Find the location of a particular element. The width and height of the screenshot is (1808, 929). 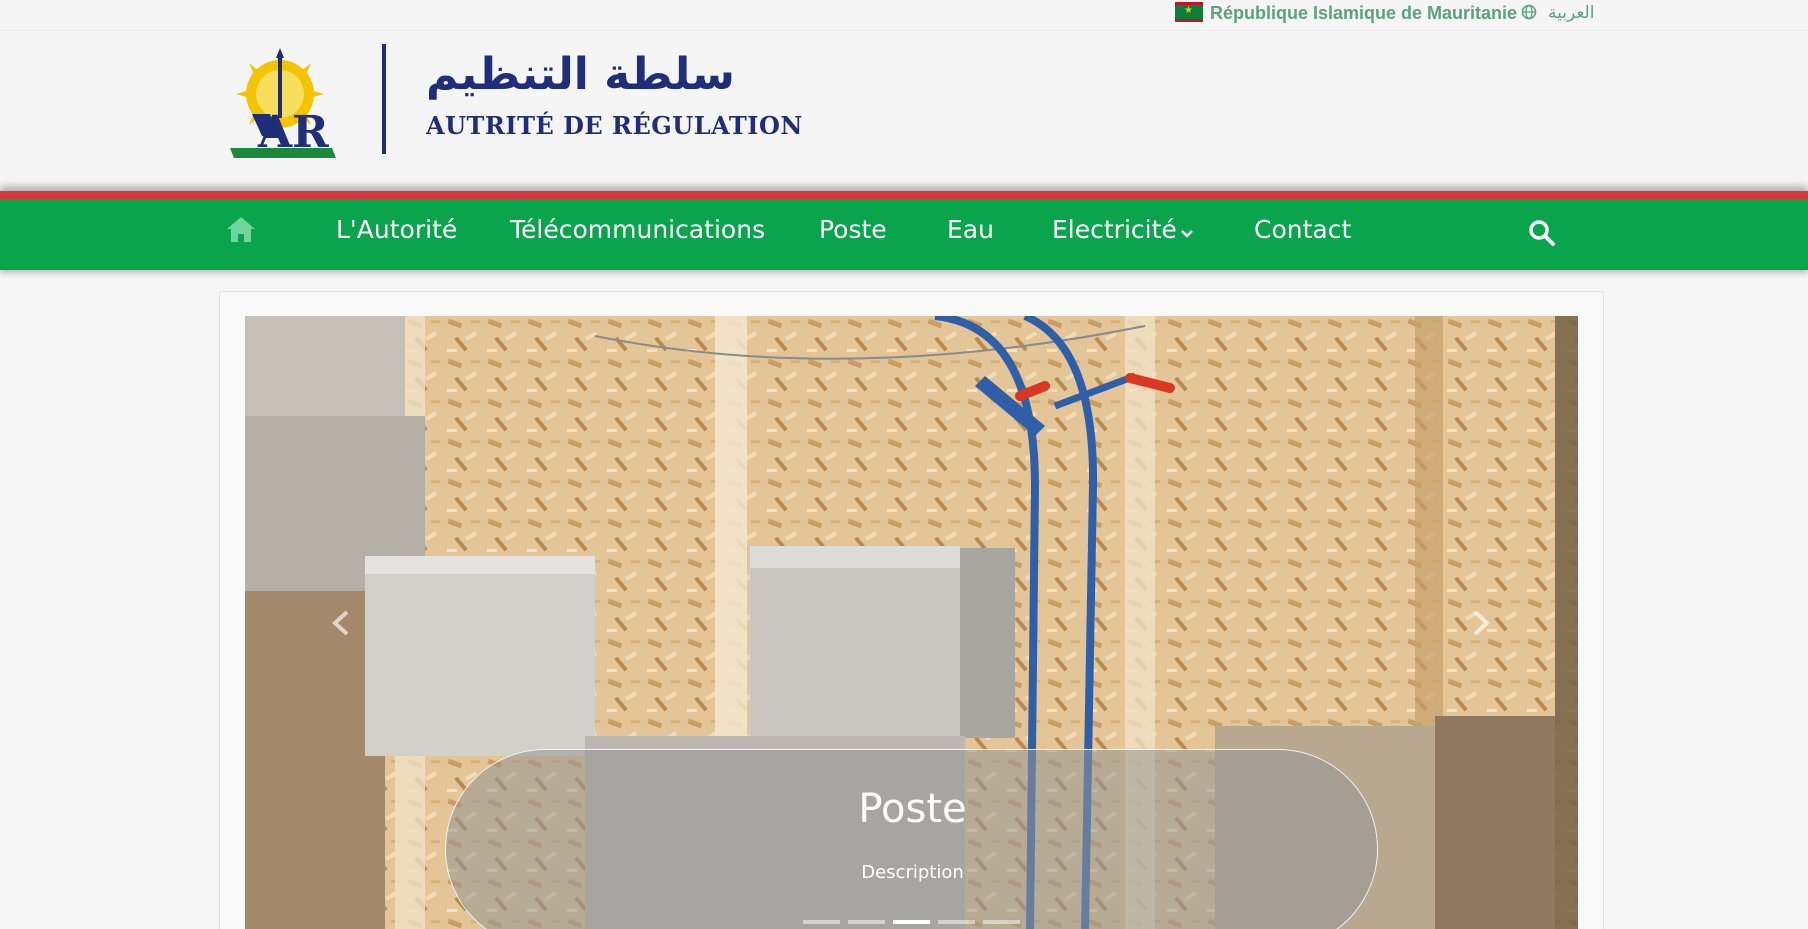

authority-emblem-logo: AR is located at coordinates (283, 103).